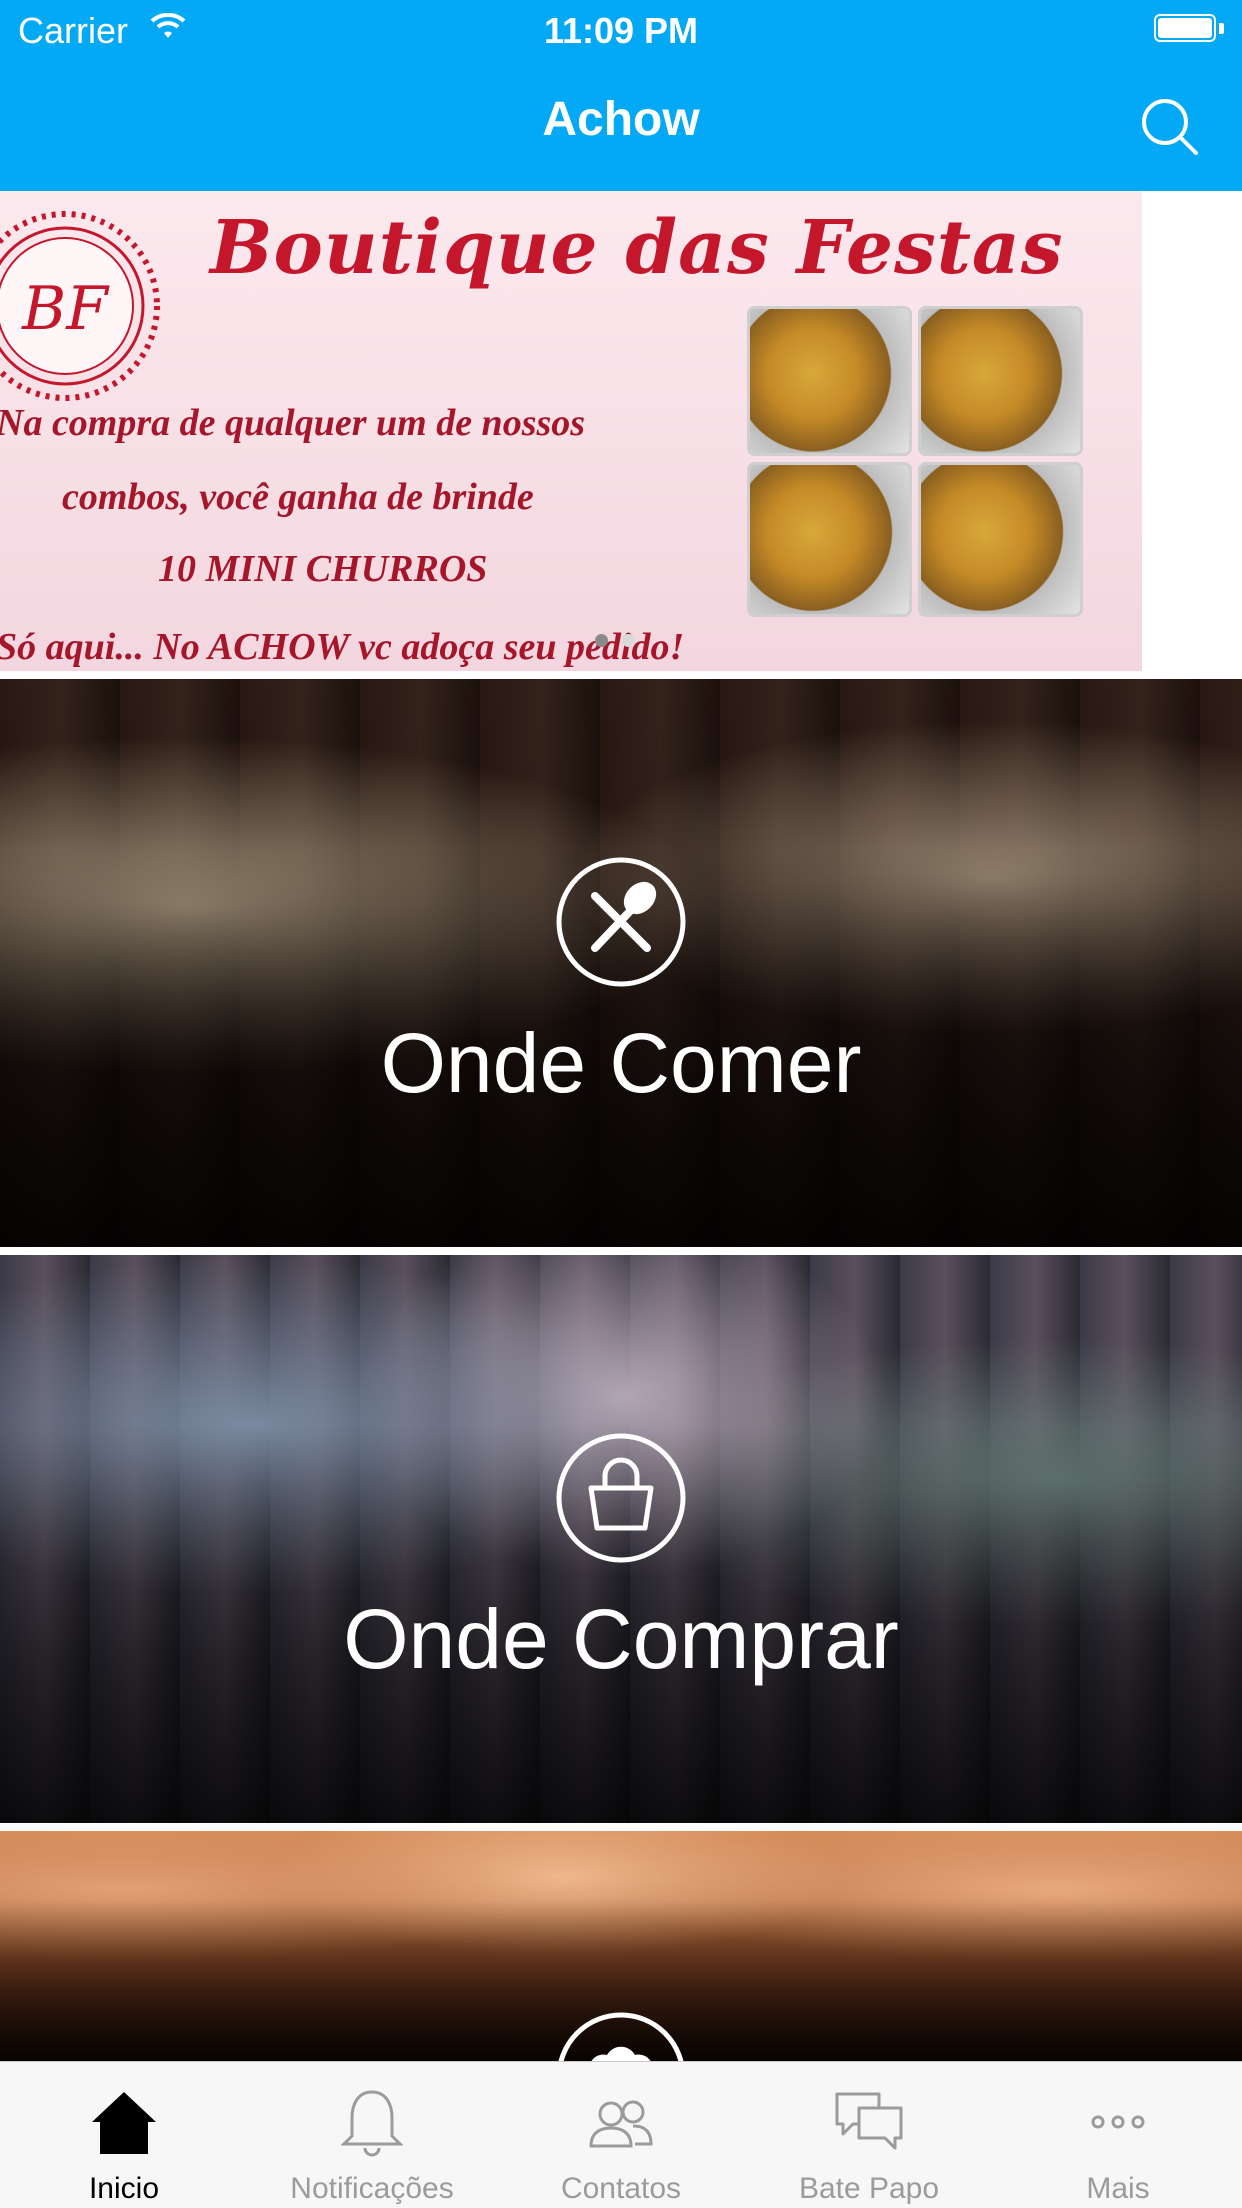  Describe the element at coordinates (124, 2188) in the screenshot. I see `tab-label: Inicio` at that location.